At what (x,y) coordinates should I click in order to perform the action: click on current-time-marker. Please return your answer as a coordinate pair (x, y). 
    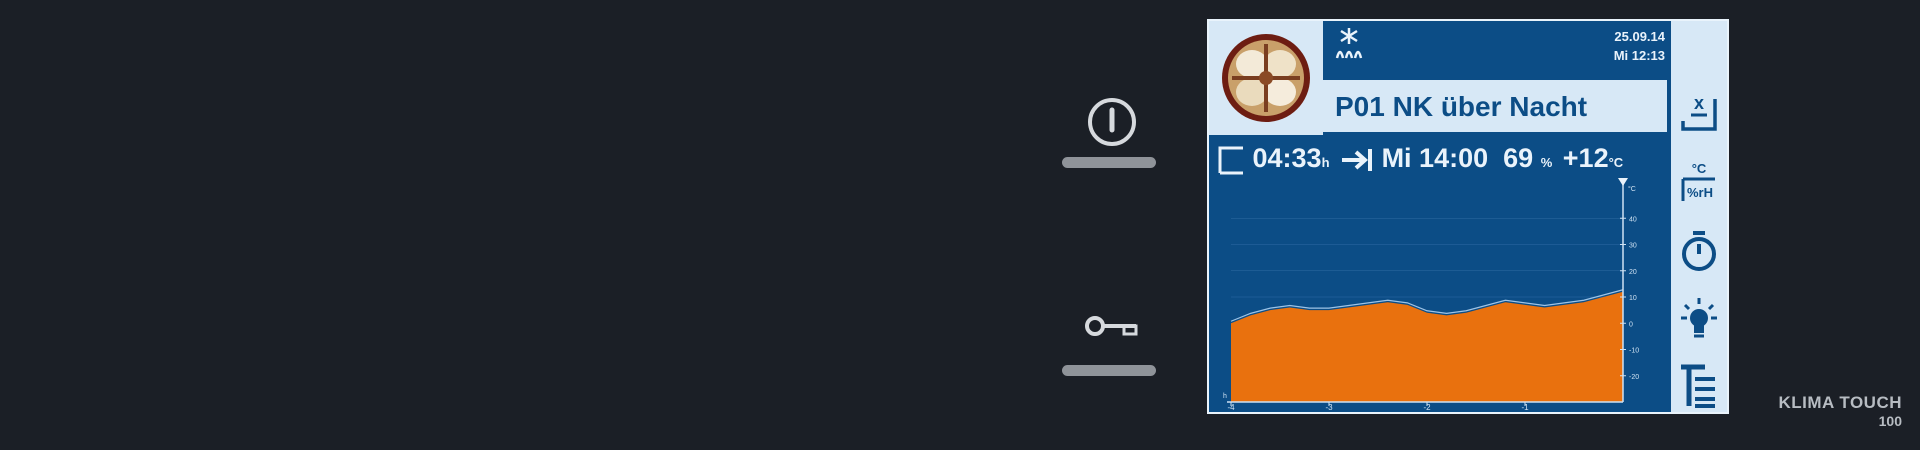
    Looking at the image, I should click on (1623, 182).